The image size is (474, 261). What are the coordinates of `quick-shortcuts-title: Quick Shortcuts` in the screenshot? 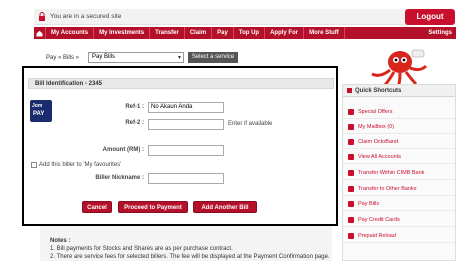 It's located at (378, 91).